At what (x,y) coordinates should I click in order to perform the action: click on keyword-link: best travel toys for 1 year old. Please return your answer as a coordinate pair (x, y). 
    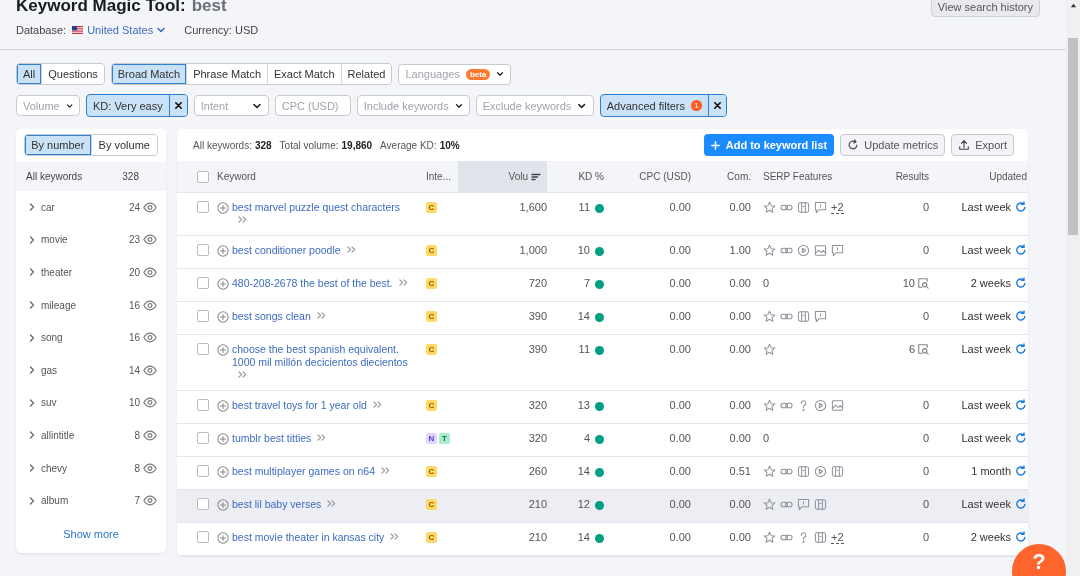
    Looking at the image, I should click on (307, 405).